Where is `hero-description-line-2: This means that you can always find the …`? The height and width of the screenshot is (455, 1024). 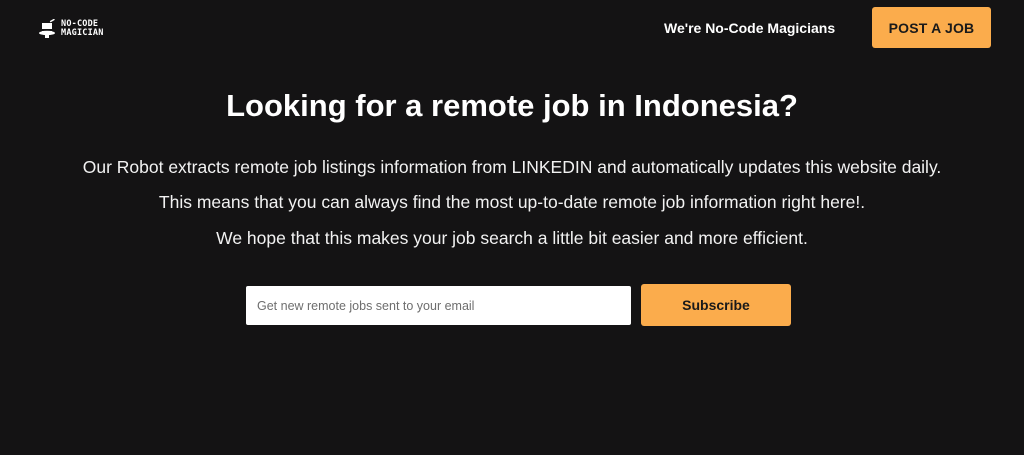 hero-description-line-2: This means that you can always find the … is located at coordinates (512, 202).